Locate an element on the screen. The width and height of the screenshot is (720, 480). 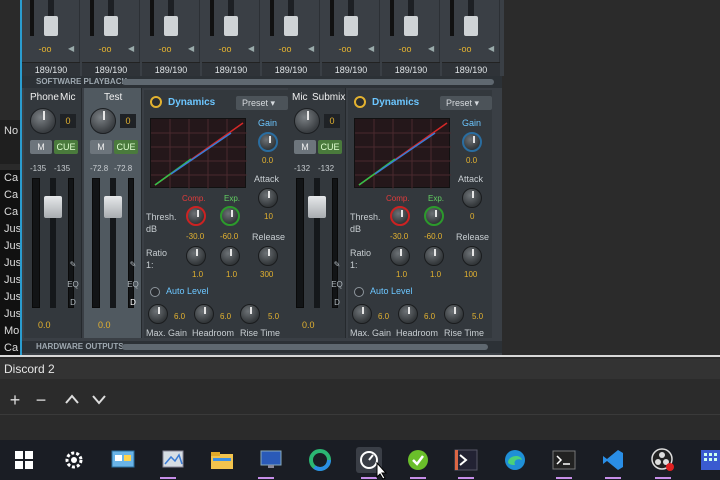
remove-scene-button: − is located at coordinates (41, 400).